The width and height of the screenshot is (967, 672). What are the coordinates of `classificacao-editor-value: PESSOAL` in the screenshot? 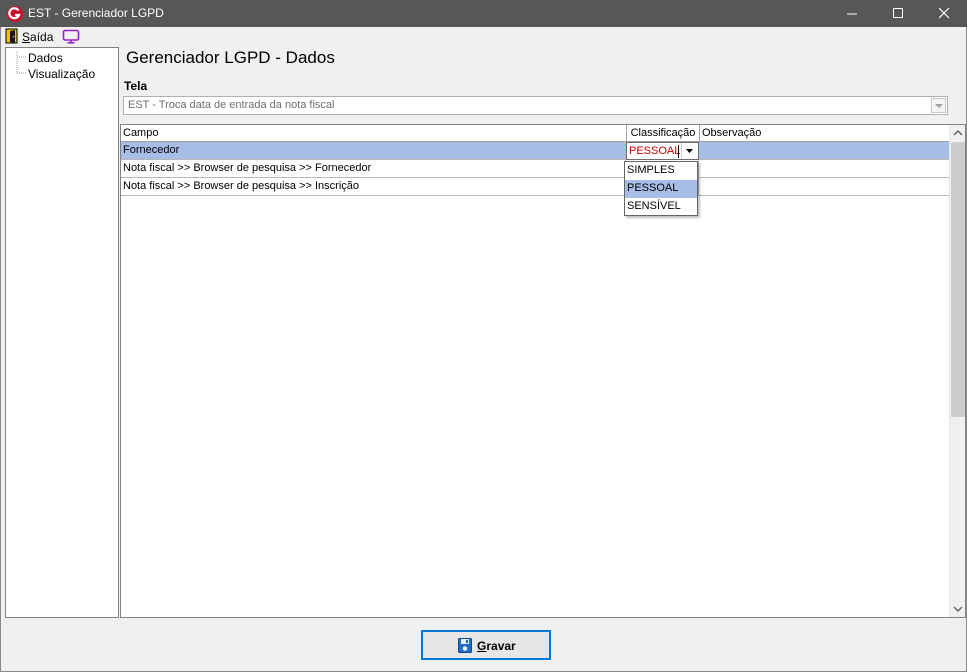 It's located at (655, 151).